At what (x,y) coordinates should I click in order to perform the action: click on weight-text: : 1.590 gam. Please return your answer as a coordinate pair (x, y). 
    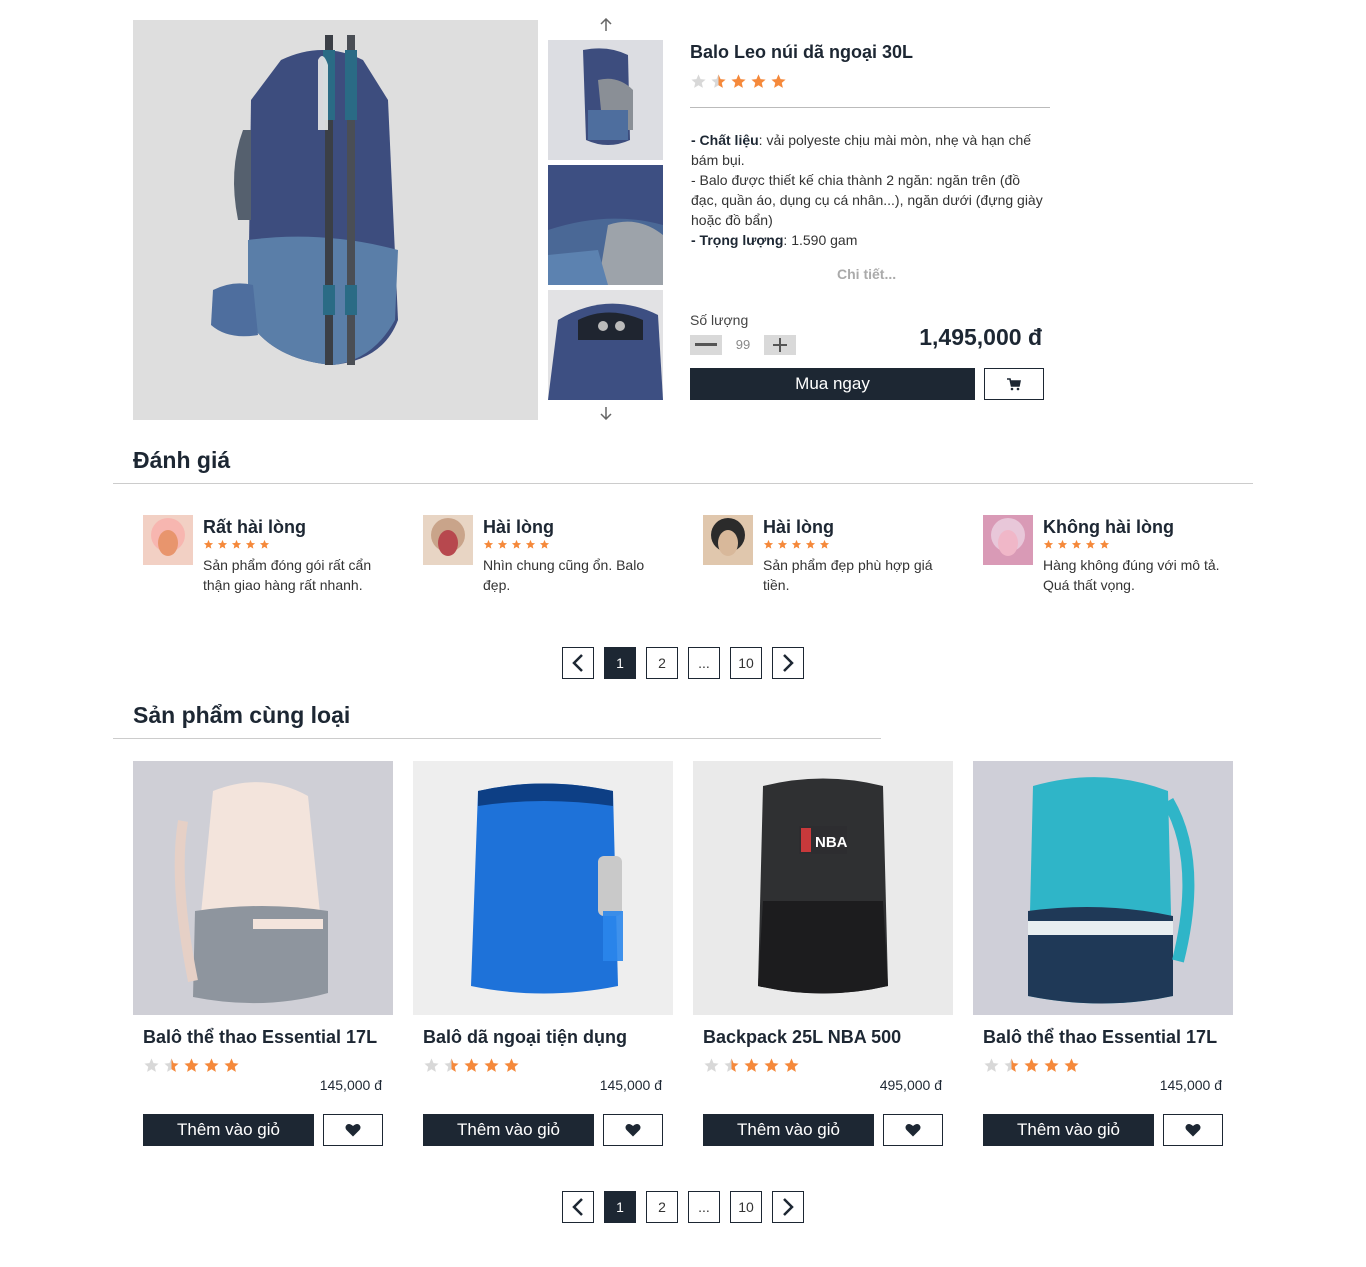
    Looking at the image, I should click on (820, 240).